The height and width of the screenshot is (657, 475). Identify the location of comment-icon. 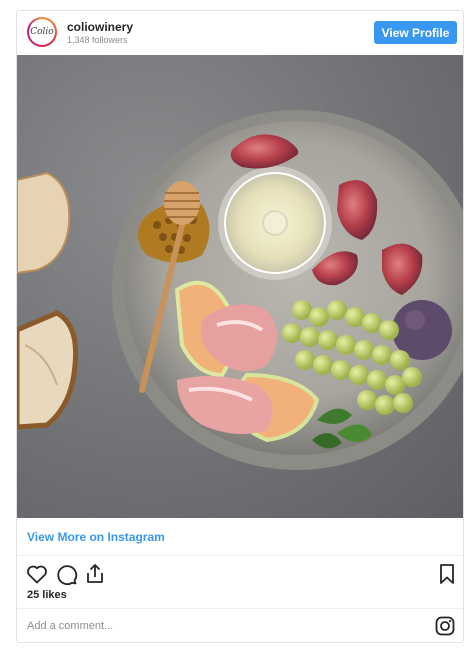
(66, 574).